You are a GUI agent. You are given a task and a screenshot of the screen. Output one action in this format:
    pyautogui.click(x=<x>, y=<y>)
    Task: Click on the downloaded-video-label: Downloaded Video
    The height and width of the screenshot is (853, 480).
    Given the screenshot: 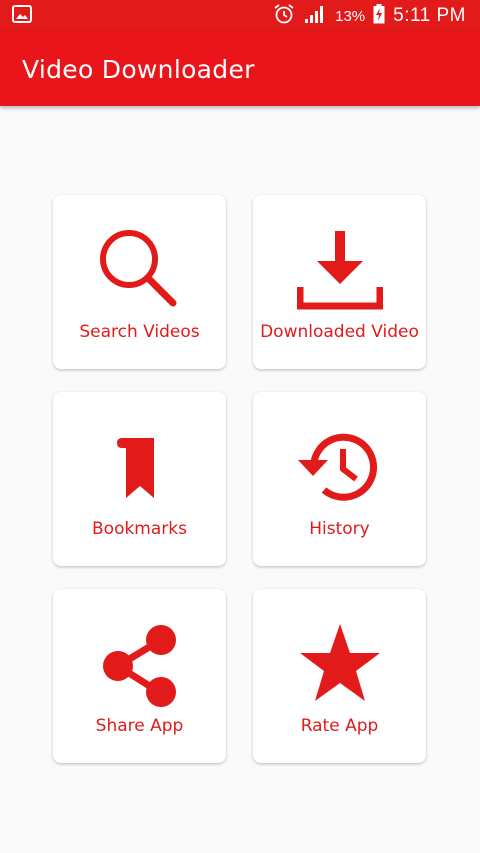 What is the action you would take?
    pyautogui.click(x=339, y=332)
    